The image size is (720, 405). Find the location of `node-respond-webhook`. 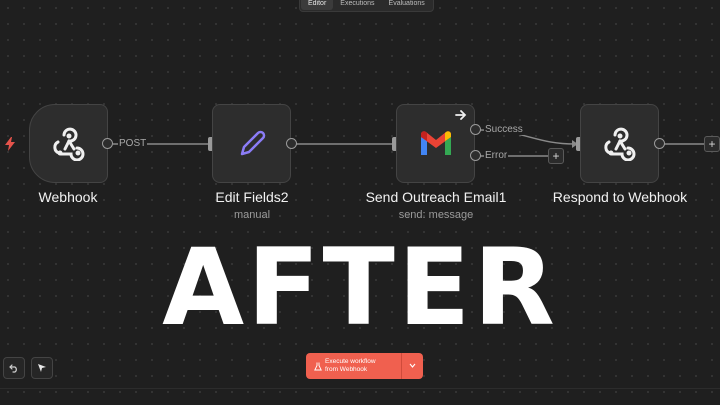

node-respond-webhook is located at coordinates (619, 143).